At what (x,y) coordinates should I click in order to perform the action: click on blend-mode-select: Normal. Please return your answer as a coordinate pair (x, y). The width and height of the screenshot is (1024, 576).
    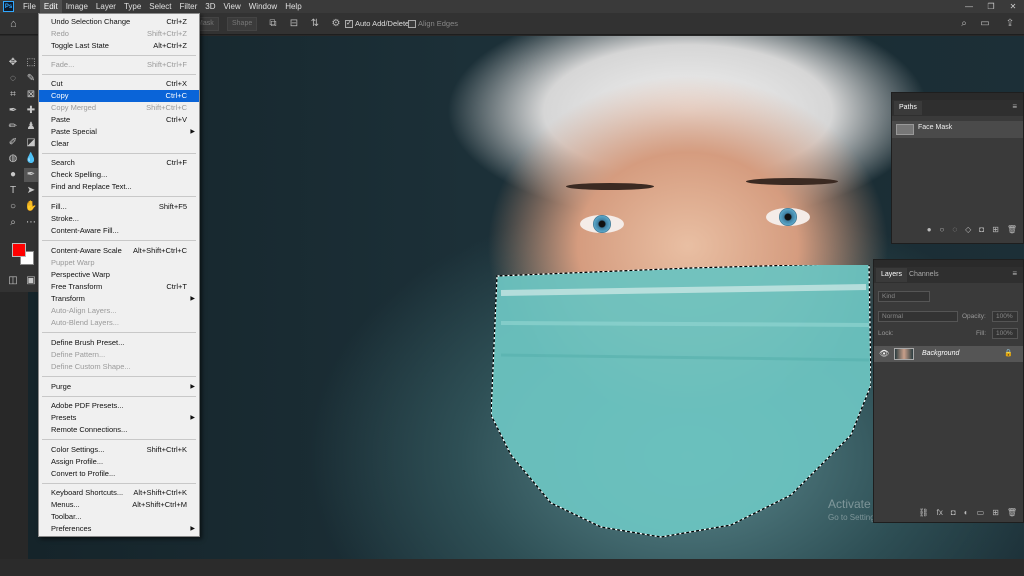
    Looking at the image, I should click on (918, 316).